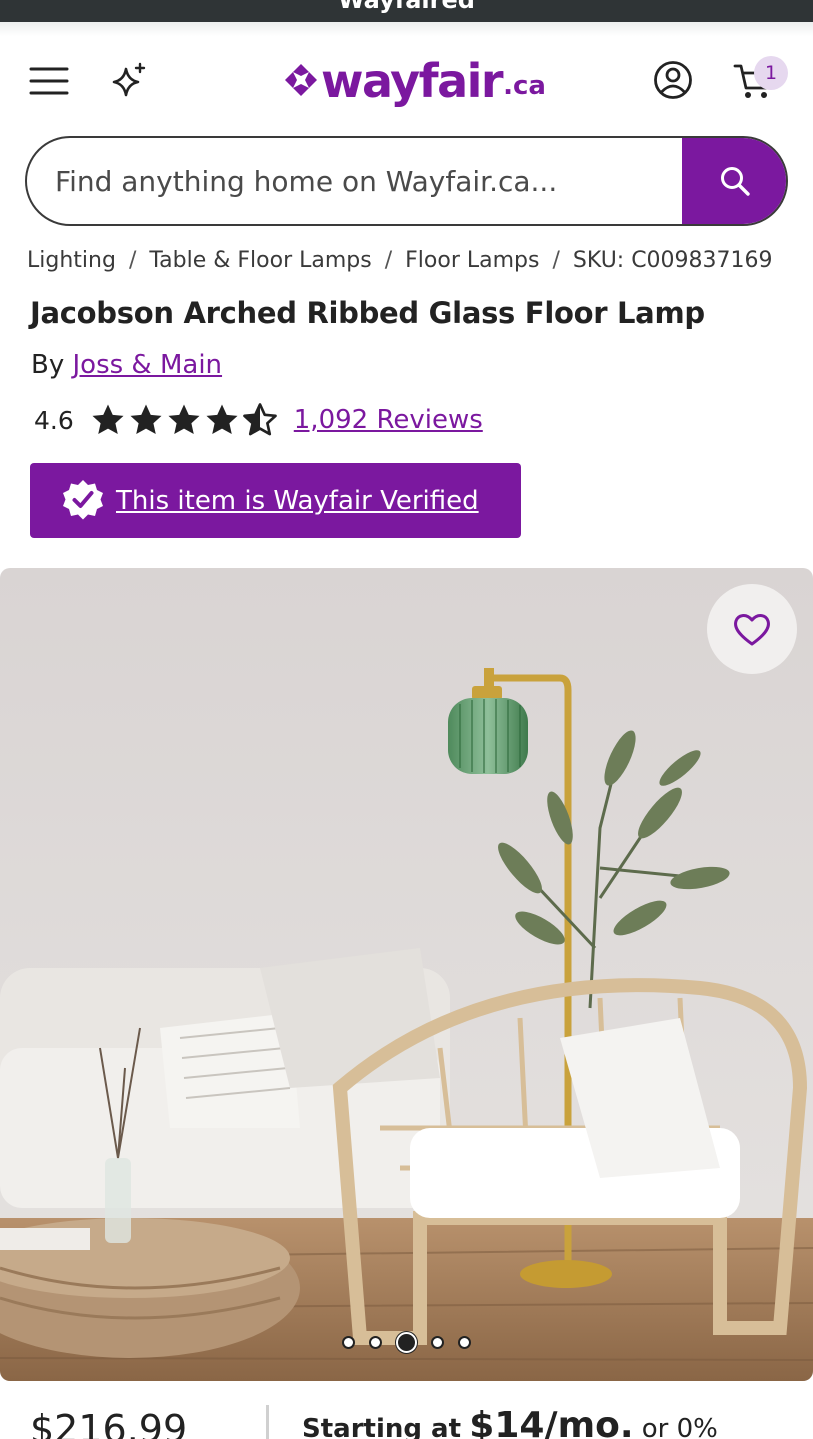 Image resolution: width=813 pixels, height=1439 pixels. Describe the element at coordinates (301, 80) in the screenshot. I see `logo-pinwheel-icon` at that location.